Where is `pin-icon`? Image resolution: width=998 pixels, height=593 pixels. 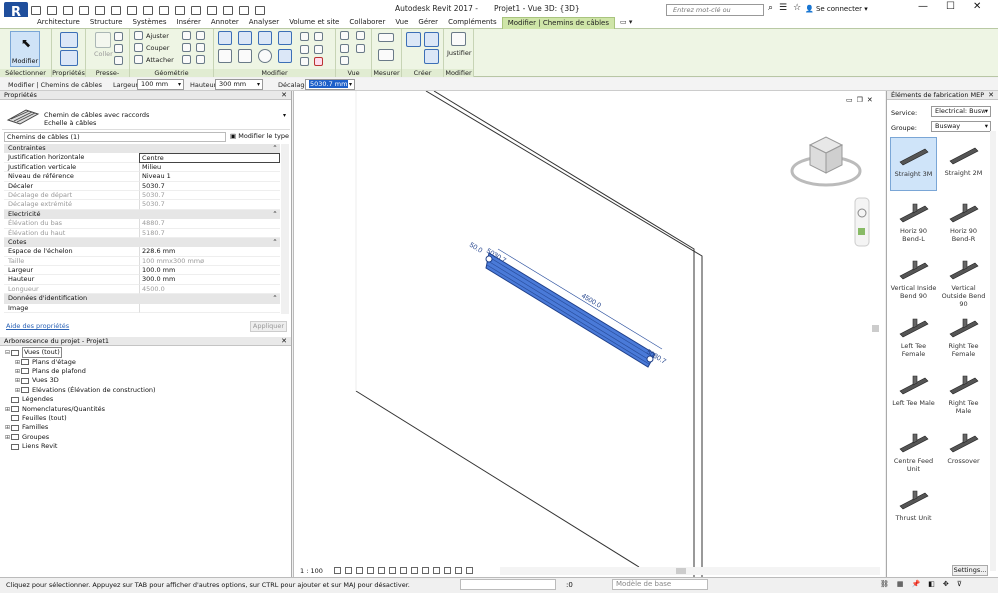 pin-icon is located at coordinates (304, 61).